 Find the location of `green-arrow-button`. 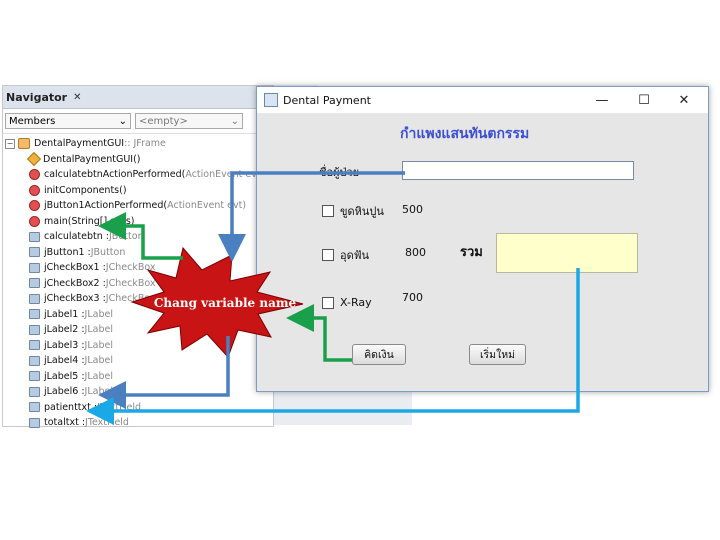

green-arrow-button is located at coordinates (319, 333).